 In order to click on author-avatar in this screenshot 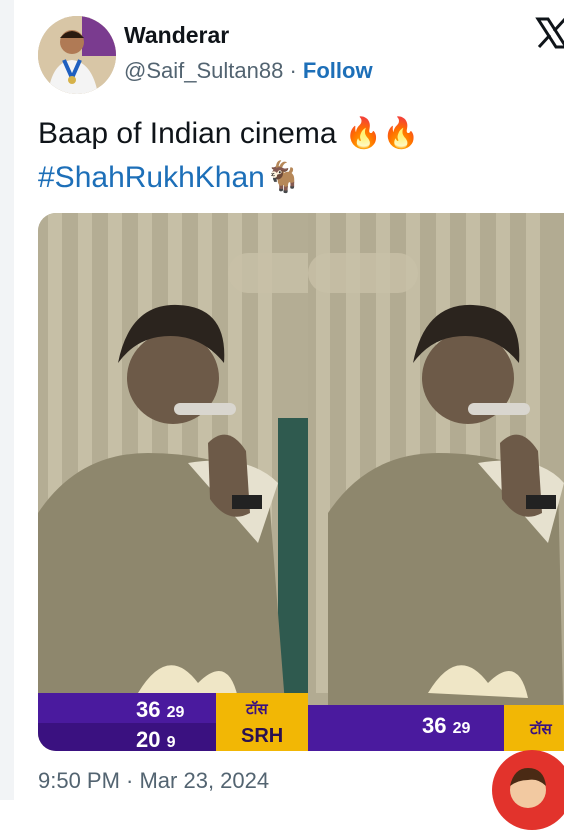, I will do `click(77, 55)`.